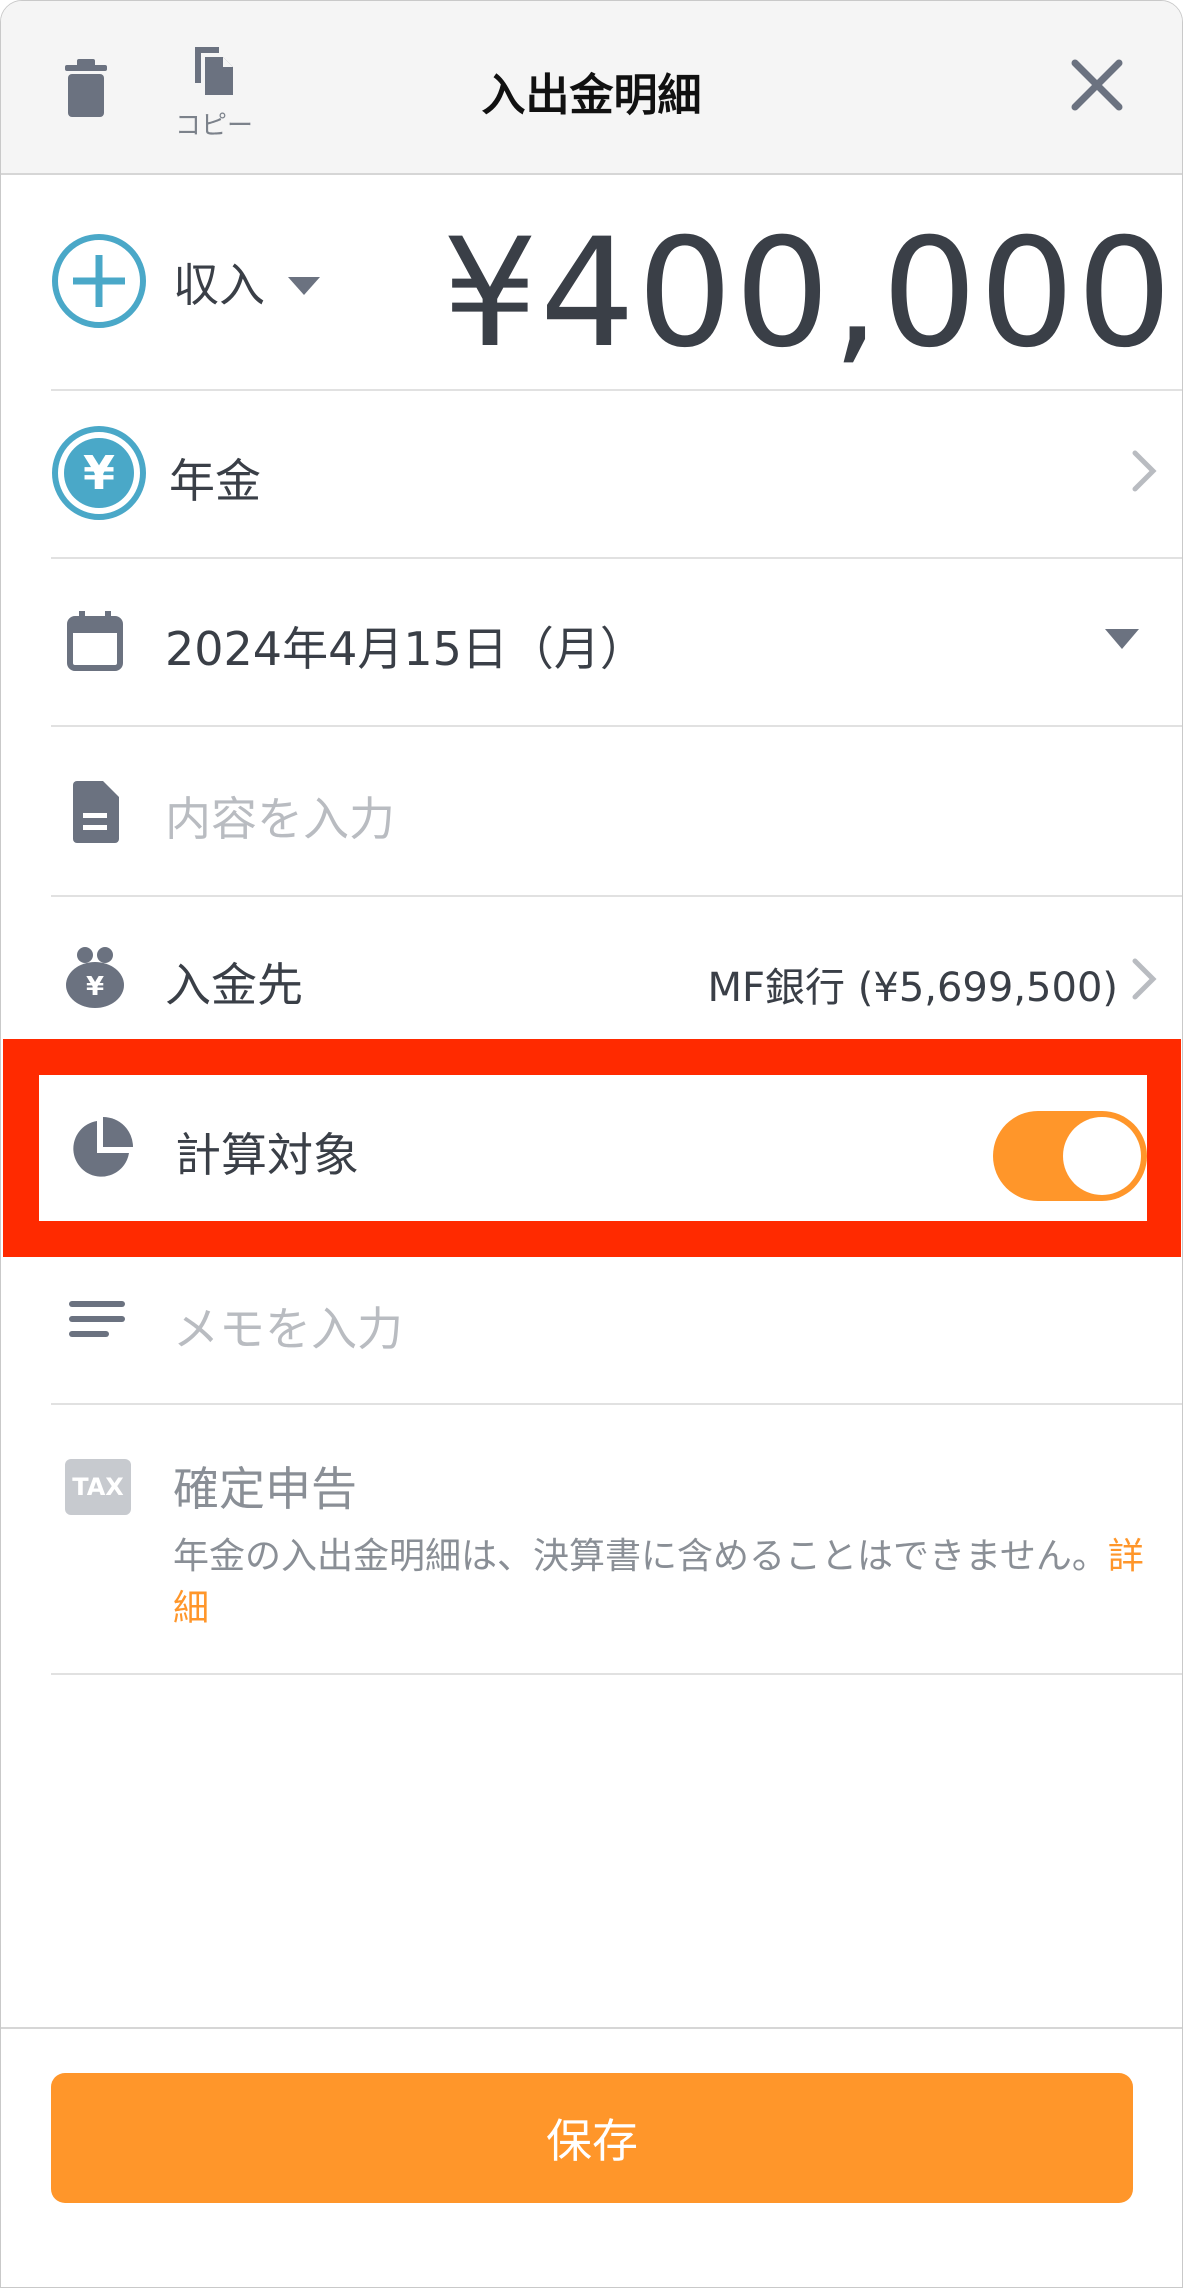 Image resolution: width=1183 pixels, height=2288 pixels. I want to click on header-bar: コピー 入出金明細, so click(591, 88).